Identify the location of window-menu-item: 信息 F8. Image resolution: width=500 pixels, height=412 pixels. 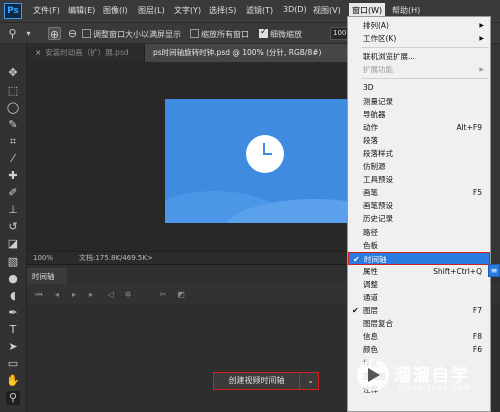
(419, 336).